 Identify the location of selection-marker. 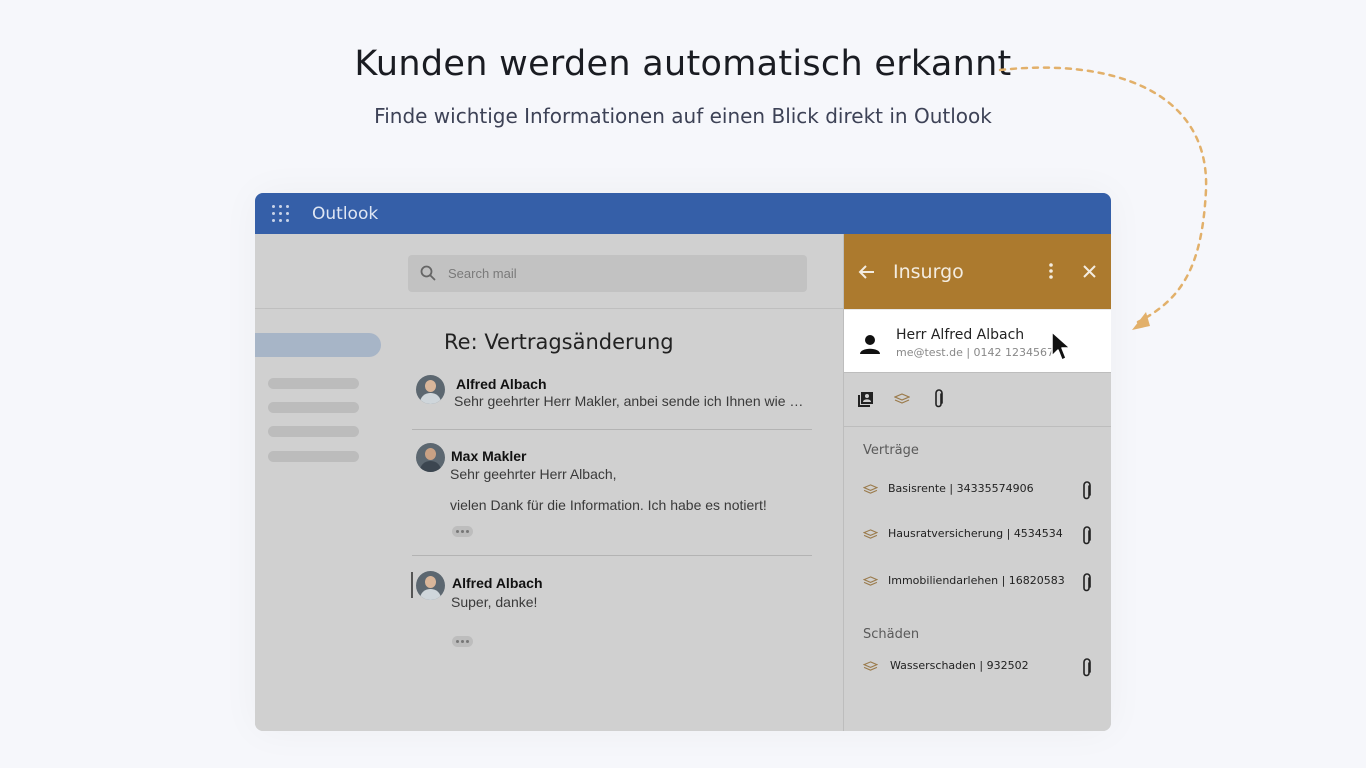
(412, 585).